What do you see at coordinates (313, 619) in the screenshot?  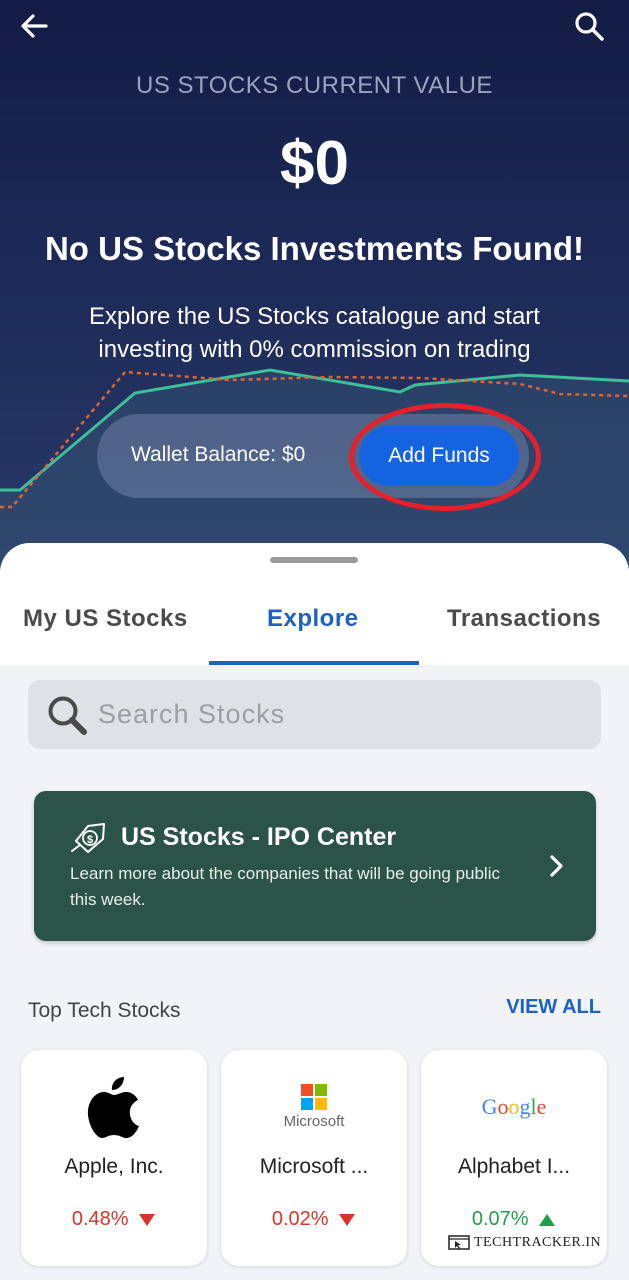 I see `tab-explore: Explore` at bounding box center [313, 619].